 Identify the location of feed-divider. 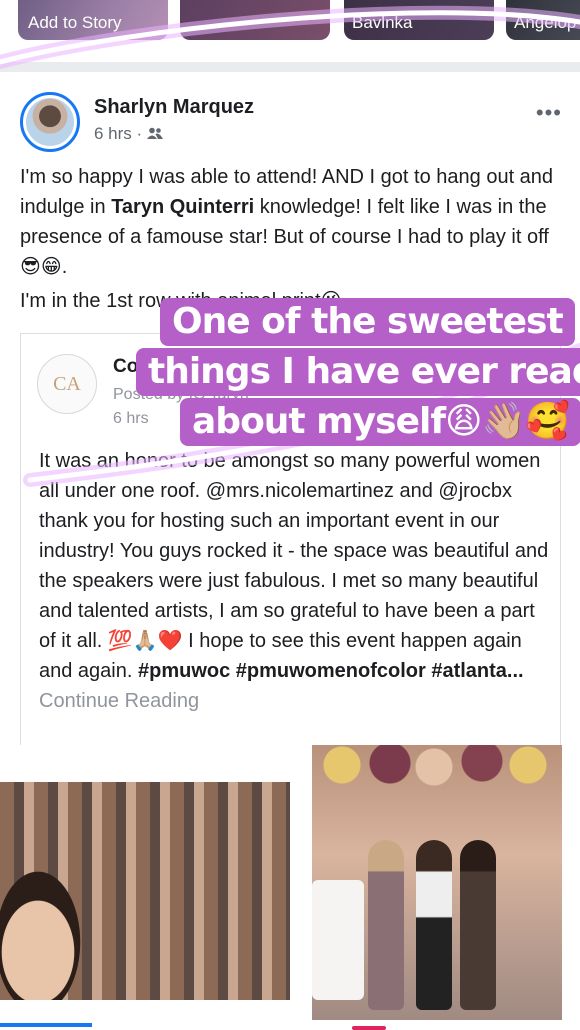
(290, 67).